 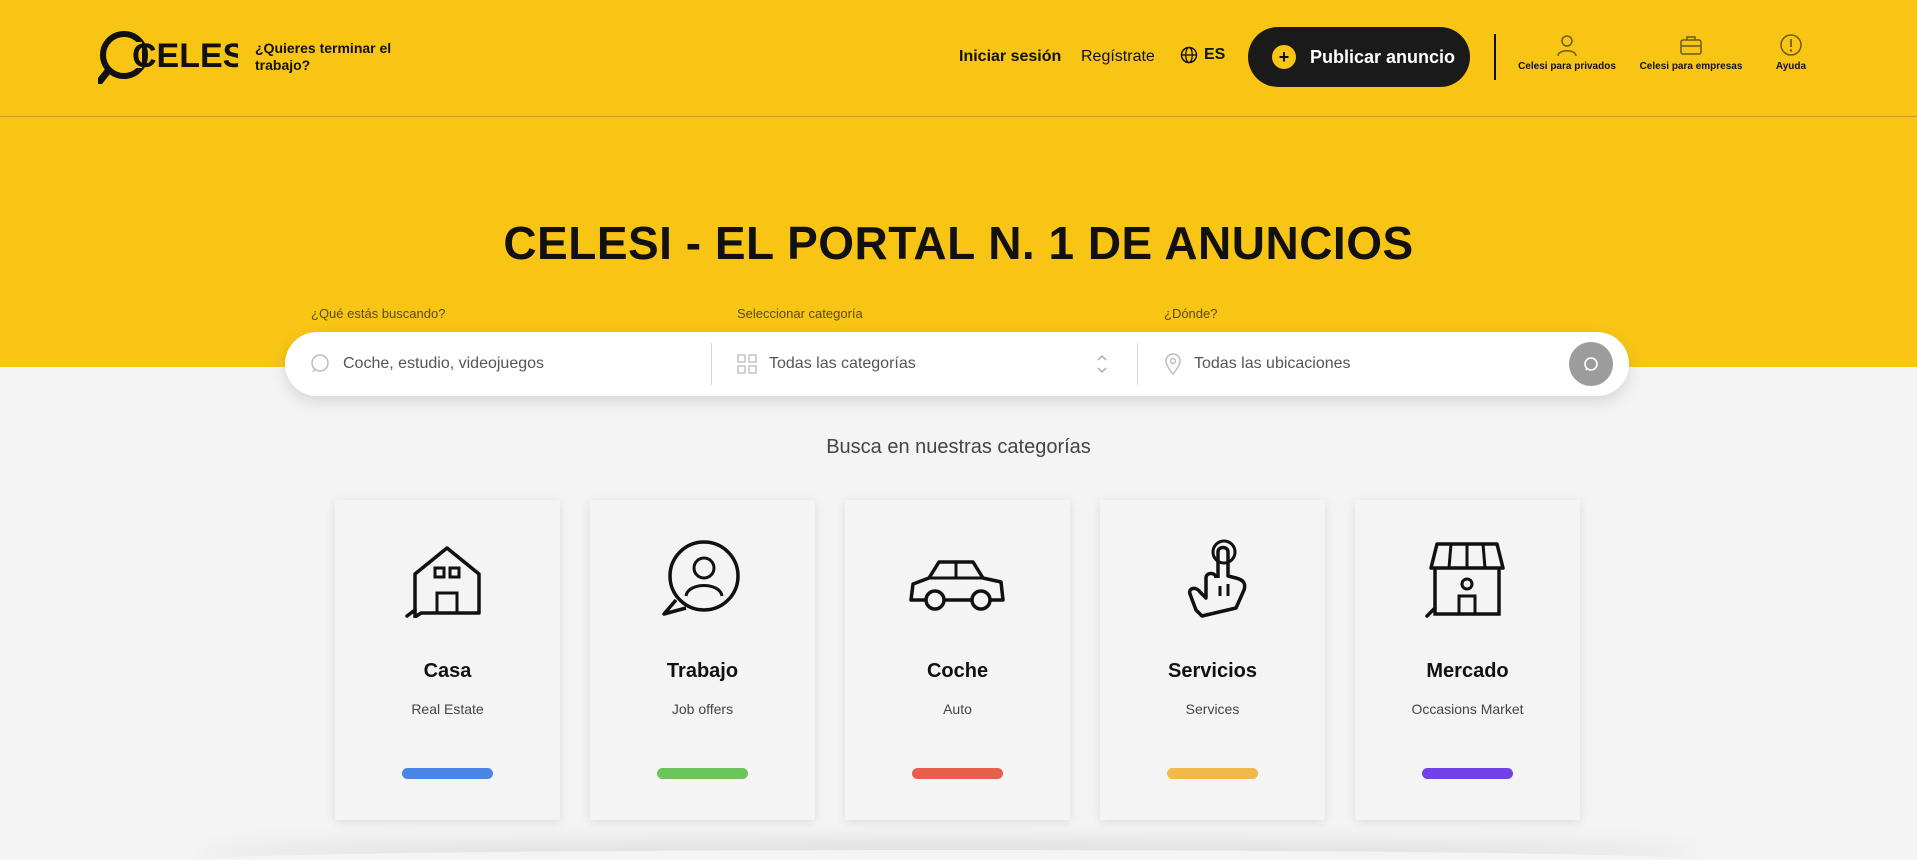 I want to click on category-subtitle: Occasions Market, so click(x=1467, y=709).